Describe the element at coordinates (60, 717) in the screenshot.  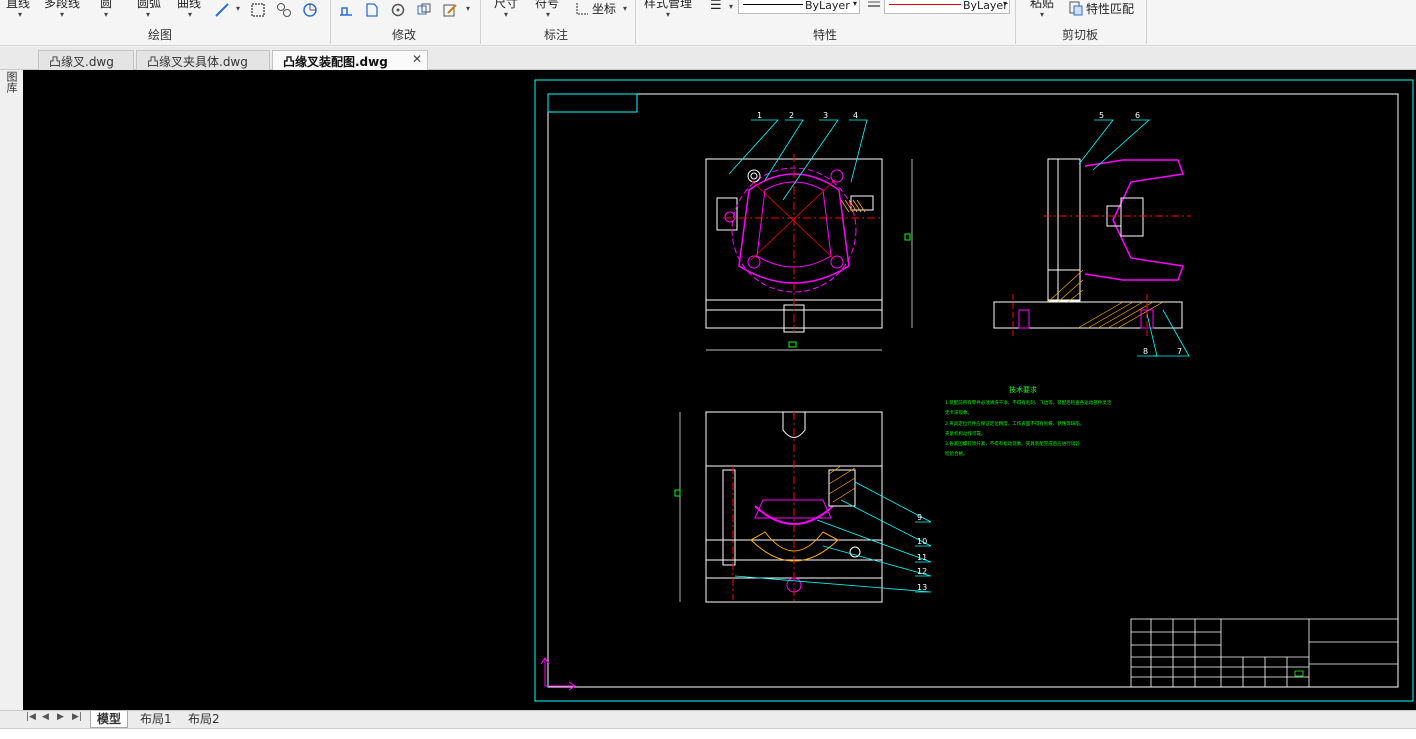
I see `next-layout-icon: ▶` at that location.